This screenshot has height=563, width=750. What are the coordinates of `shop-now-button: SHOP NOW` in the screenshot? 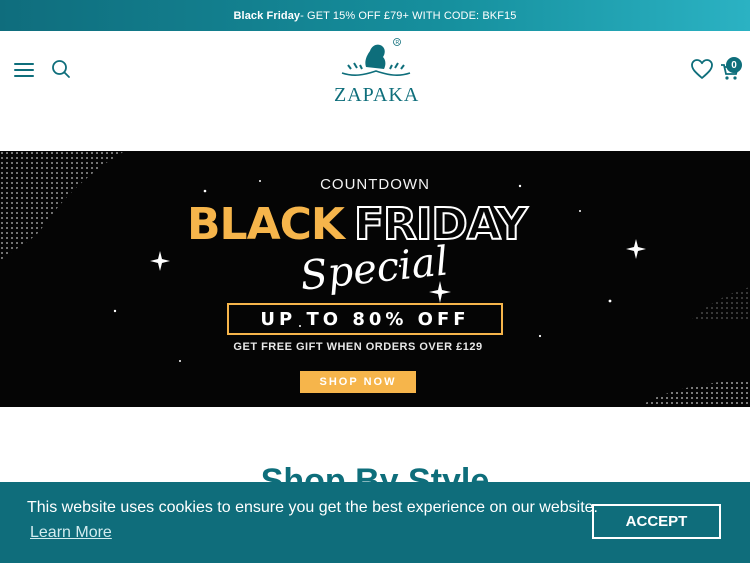 It's located at (358, 382).